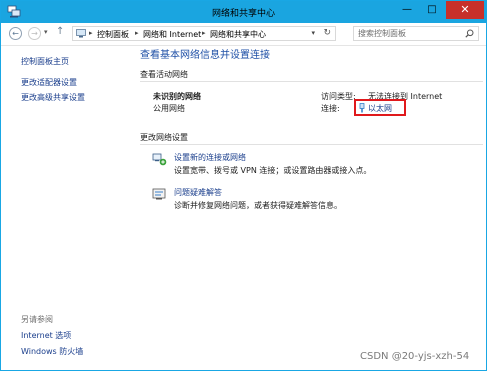  I want to click on search-input, so click(408, 33).